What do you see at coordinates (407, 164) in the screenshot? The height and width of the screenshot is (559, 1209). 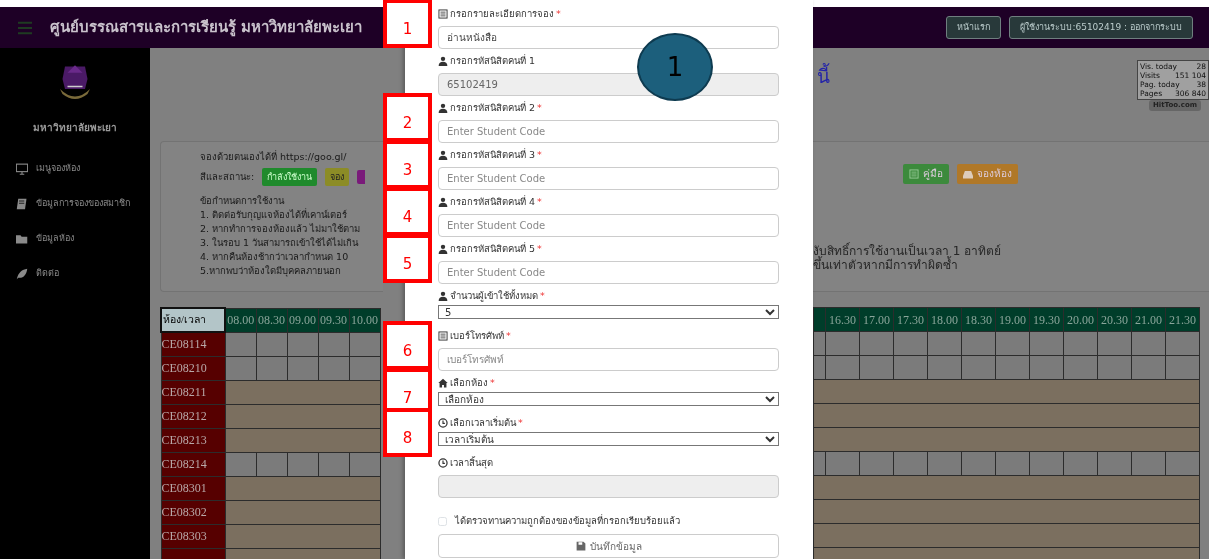 I see `step-marker: 3` at bounding box center [407, 164].